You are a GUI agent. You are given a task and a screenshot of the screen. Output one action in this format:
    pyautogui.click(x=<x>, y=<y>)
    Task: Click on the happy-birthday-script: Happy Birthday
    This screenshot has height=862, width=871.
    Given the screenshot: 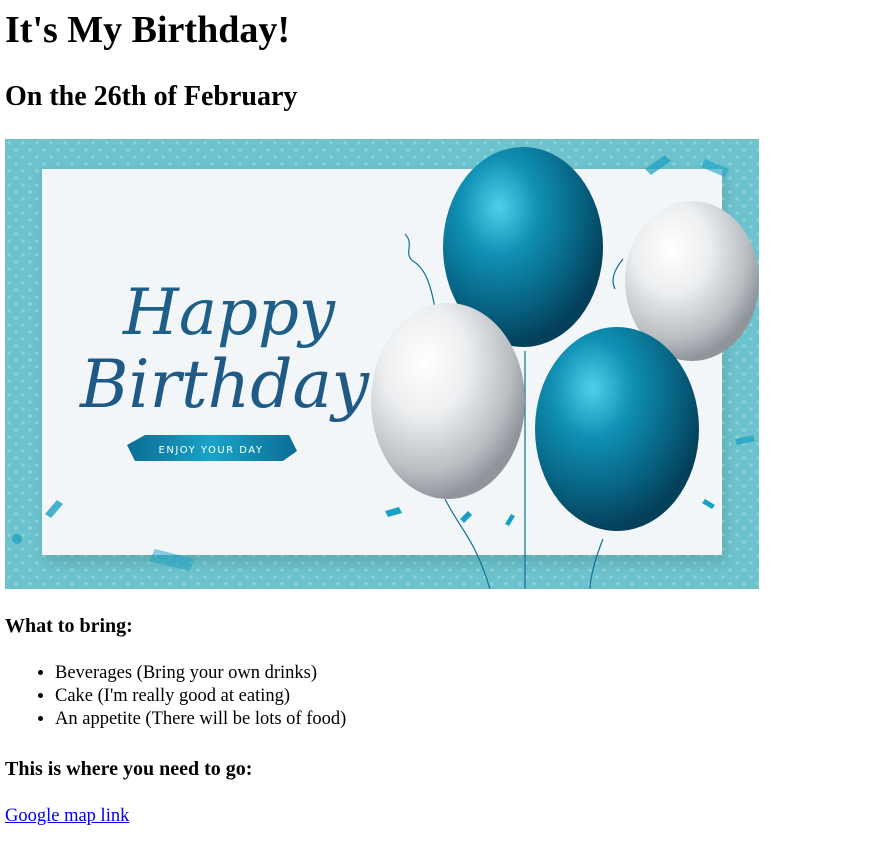 What is the action you would take?
    pyautogui.click(x=224, y=349)
    